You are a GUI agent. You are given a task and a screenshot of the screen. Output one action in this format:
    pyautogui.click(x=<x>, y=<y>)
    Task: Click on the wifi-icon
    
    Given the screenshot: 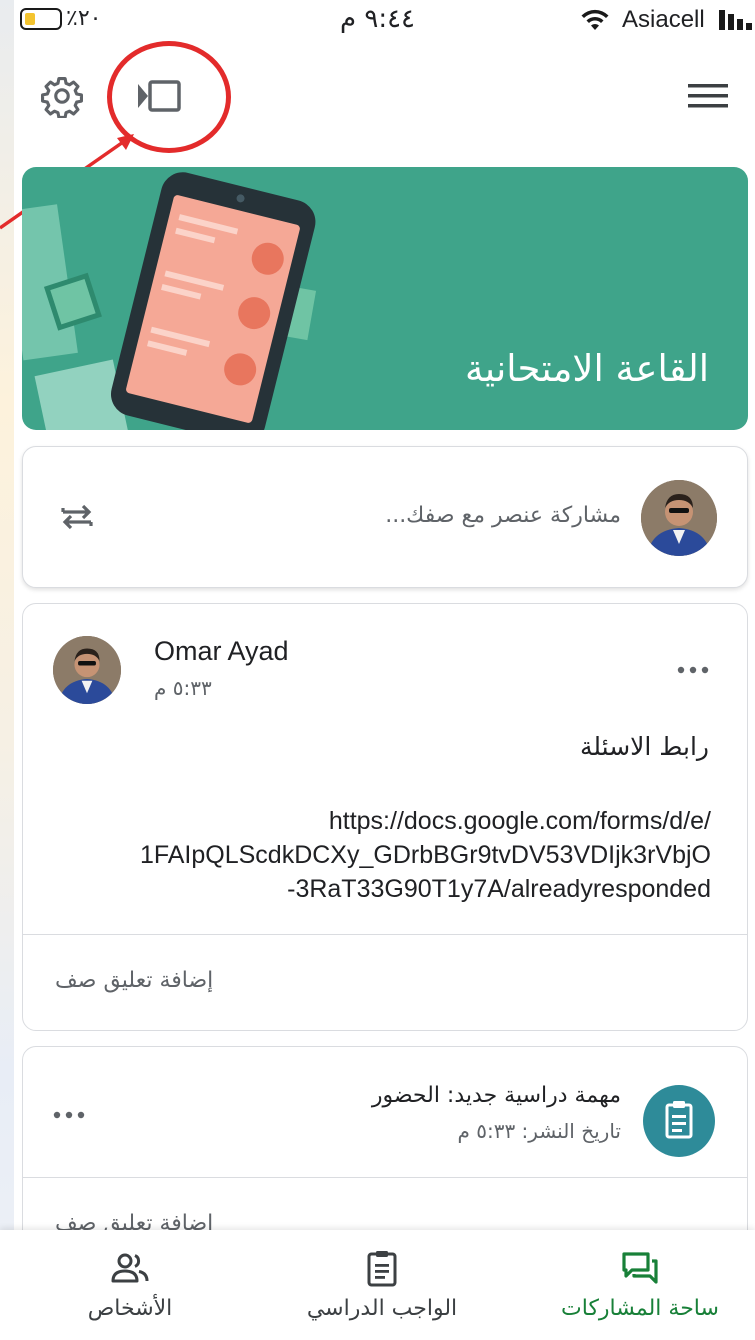 What is the action you would take?
    pyautogui.click(x=595, y=19)
    